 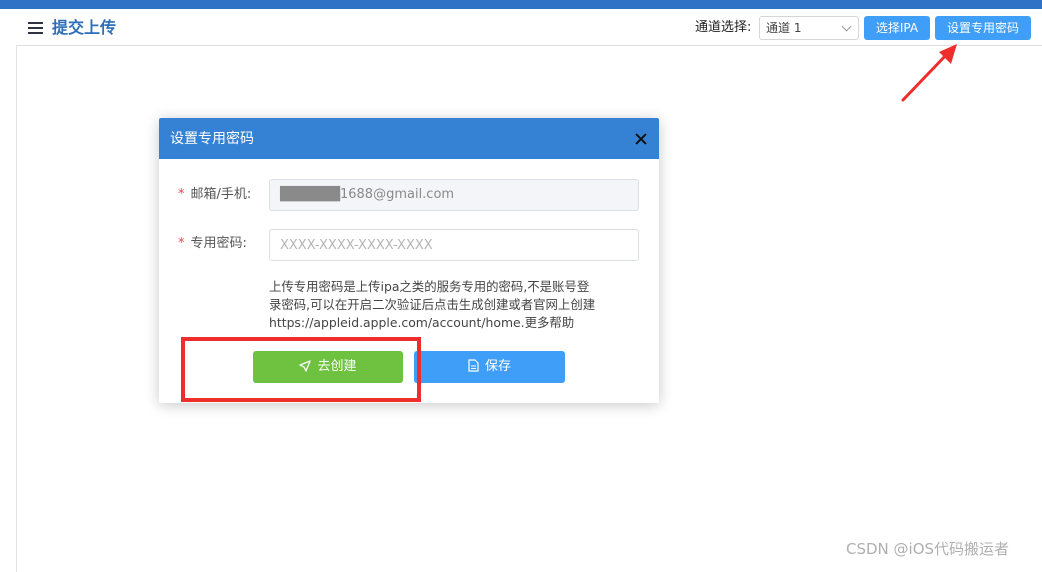 I want to click on top-app-bar, so click(x=521, y=4).